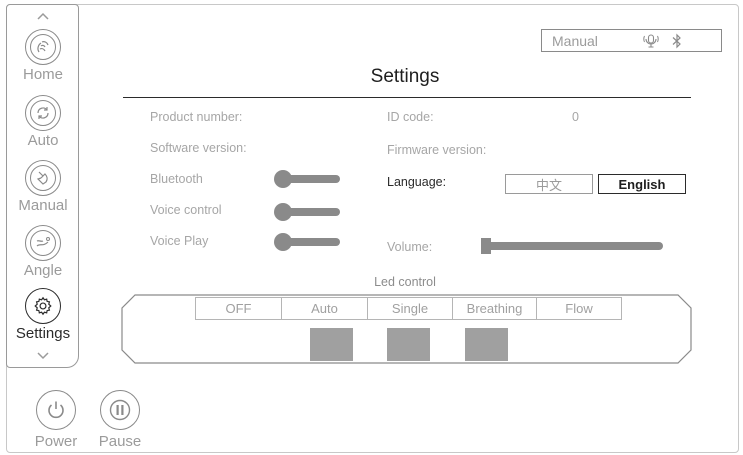 This screenshot has height=455, width=743. What do you see at coordinates (186, 210) in the screenshot?
I see `voice-control-toggle-label: Voice control` at bounding box center [186, 210].